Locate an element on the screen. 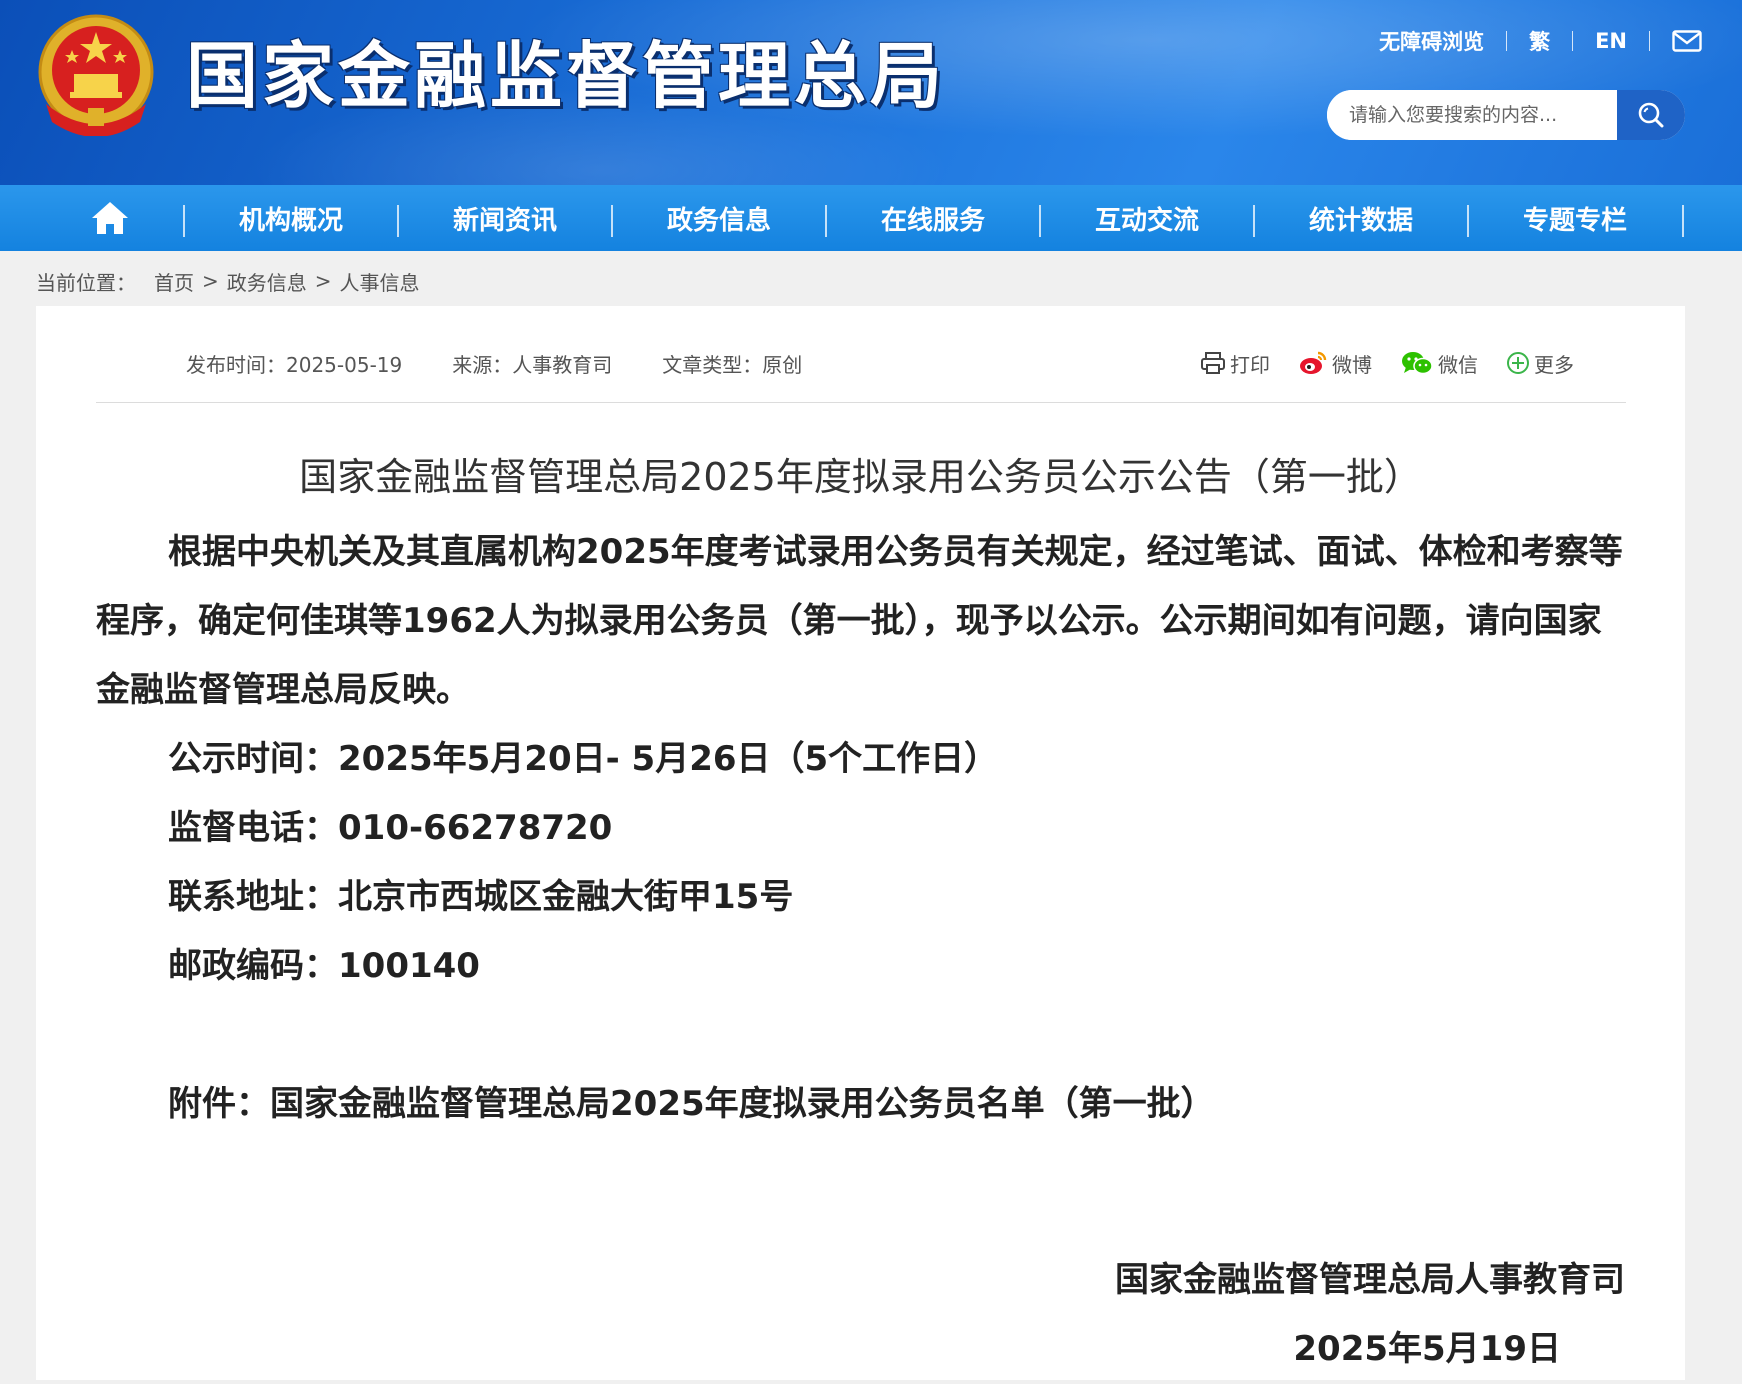 Image resolution: width=1742 pixels, height=1384 pixels. more-label: 更多 is located at coordinates (1554, 364).